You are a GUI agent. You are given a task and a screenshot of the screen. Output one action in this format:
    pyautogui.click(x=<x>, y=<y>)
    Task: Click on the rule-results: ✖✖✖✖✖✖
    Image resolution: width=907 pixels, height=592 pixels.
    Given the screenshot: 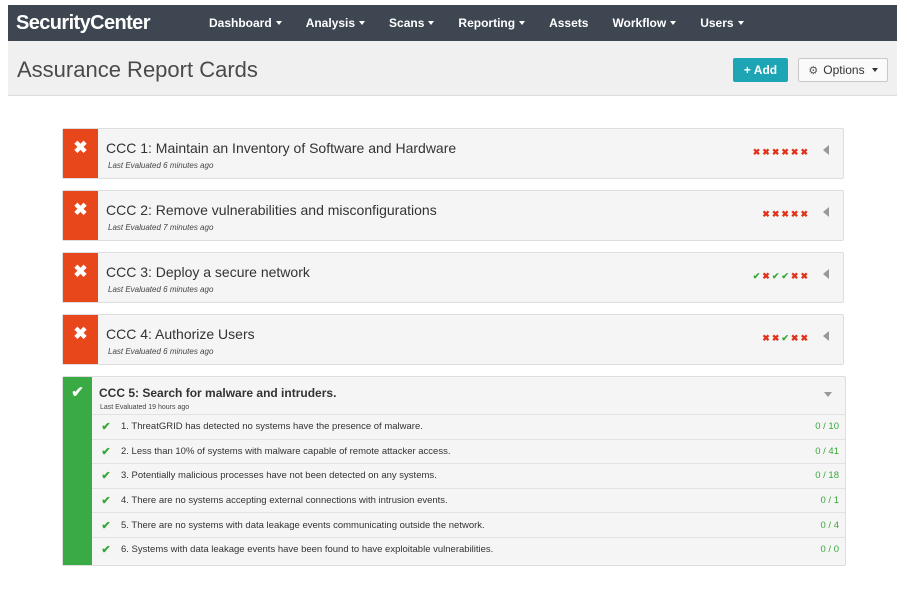 What is the action you would take?
    pyautogui.click(x=781, y=152)
    